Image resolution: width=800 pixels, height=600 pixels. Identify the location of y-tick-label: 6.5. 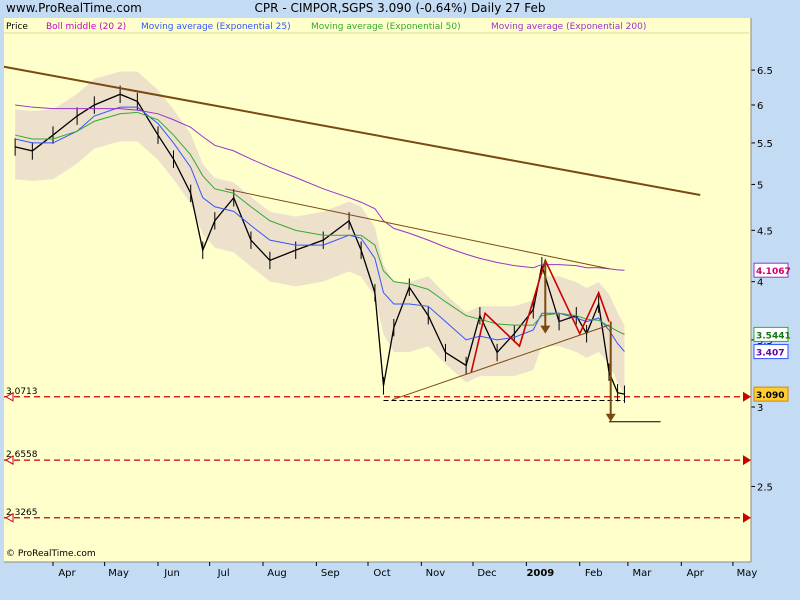
(765, 71).